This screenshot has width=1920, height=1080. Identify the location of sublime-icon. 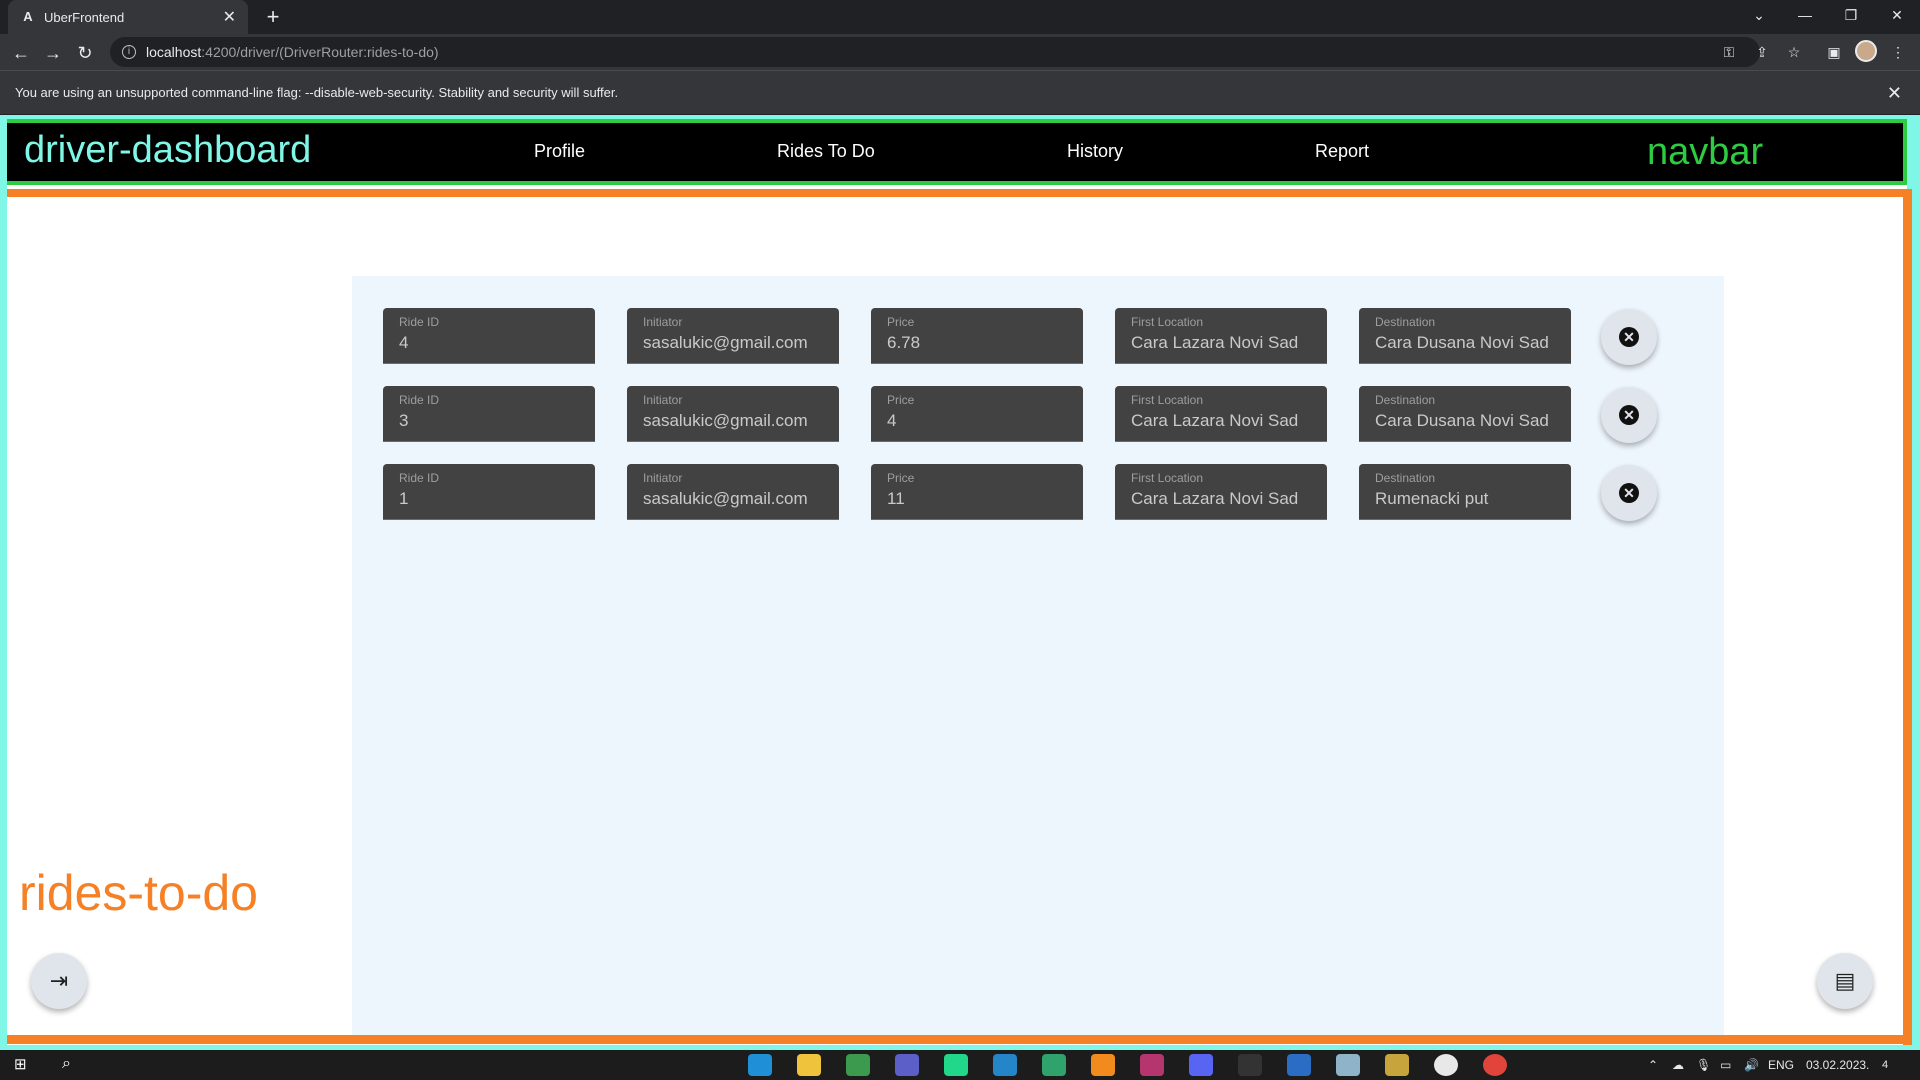
(1103, 1065).